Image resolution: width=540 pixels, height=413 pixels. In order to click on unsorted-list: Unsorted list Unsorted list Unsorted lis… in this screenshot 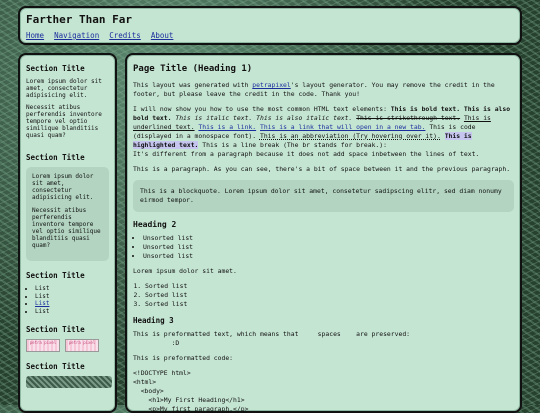, I will do `click(323, 247)`.